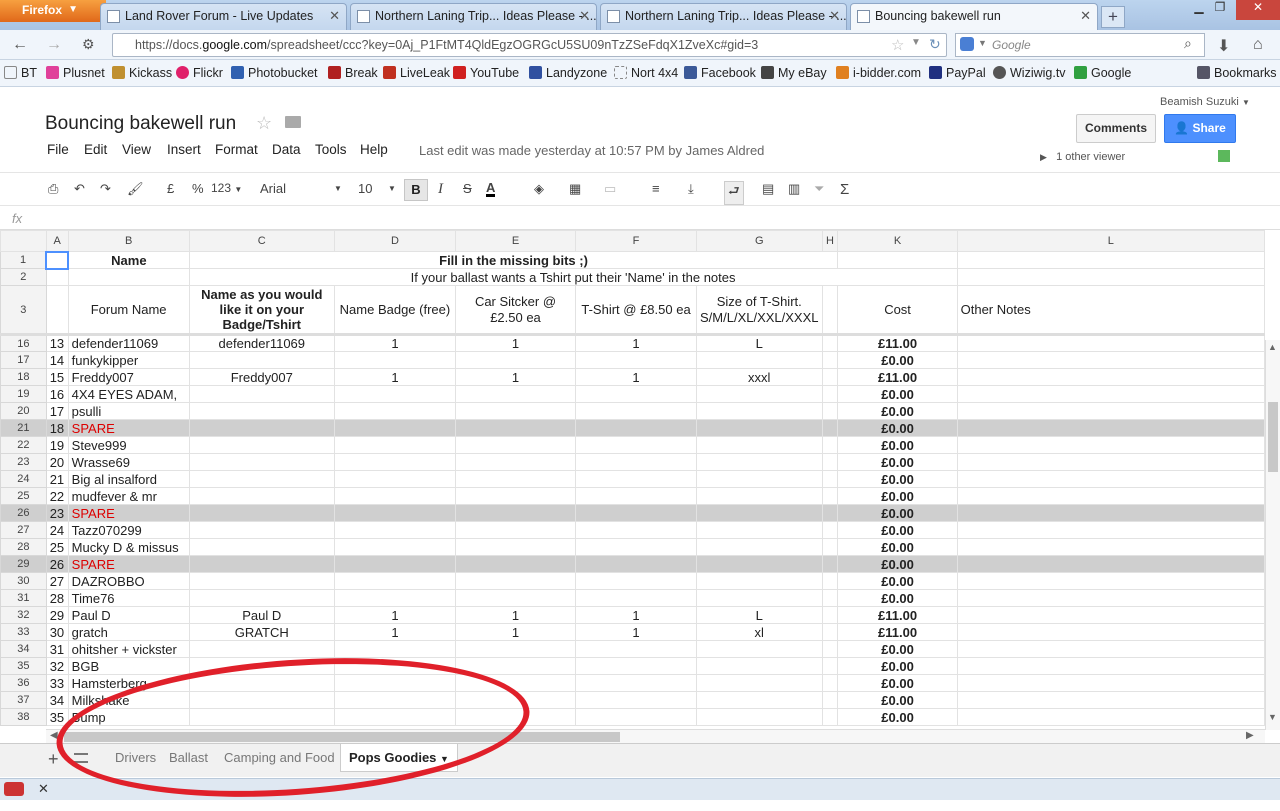 This screenshot has height=811, width=1280. I want to click on forum-name-cell: Tazz070299, so click(128, 530).